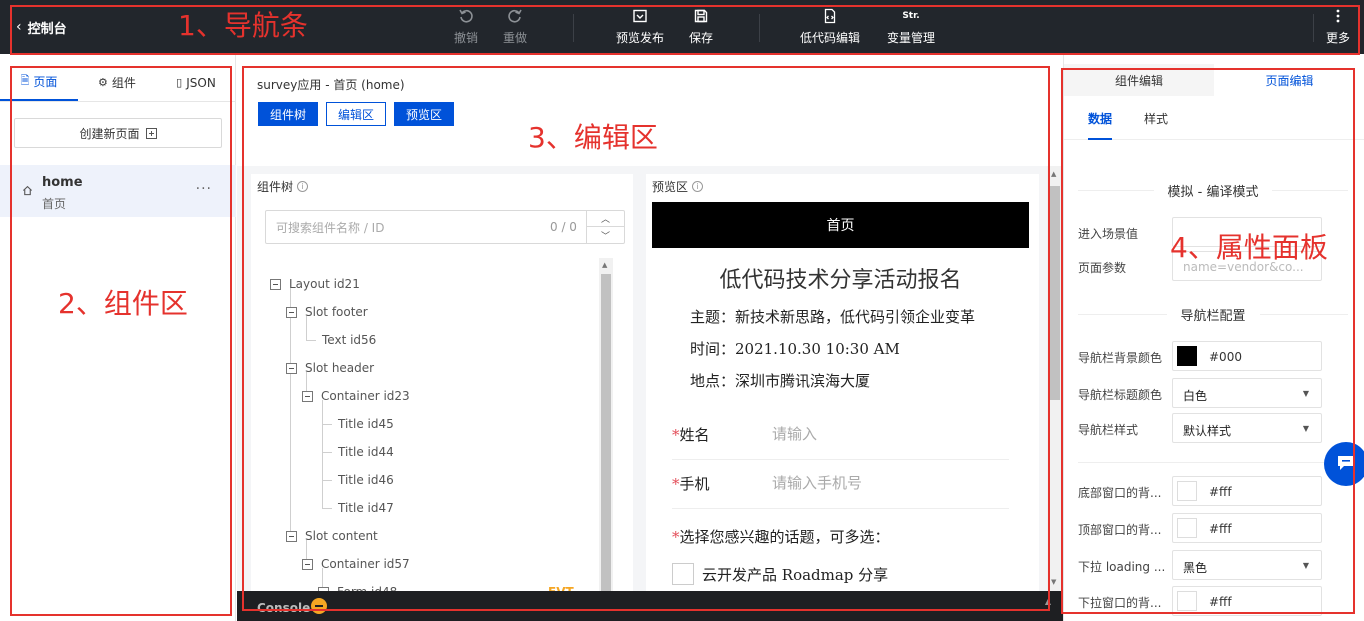 This screenshot has width=1364, height=621. Describe the element at coordinates (1053, 582) in the screenshot. I see `scroll-down-icon: ▼` at that location.